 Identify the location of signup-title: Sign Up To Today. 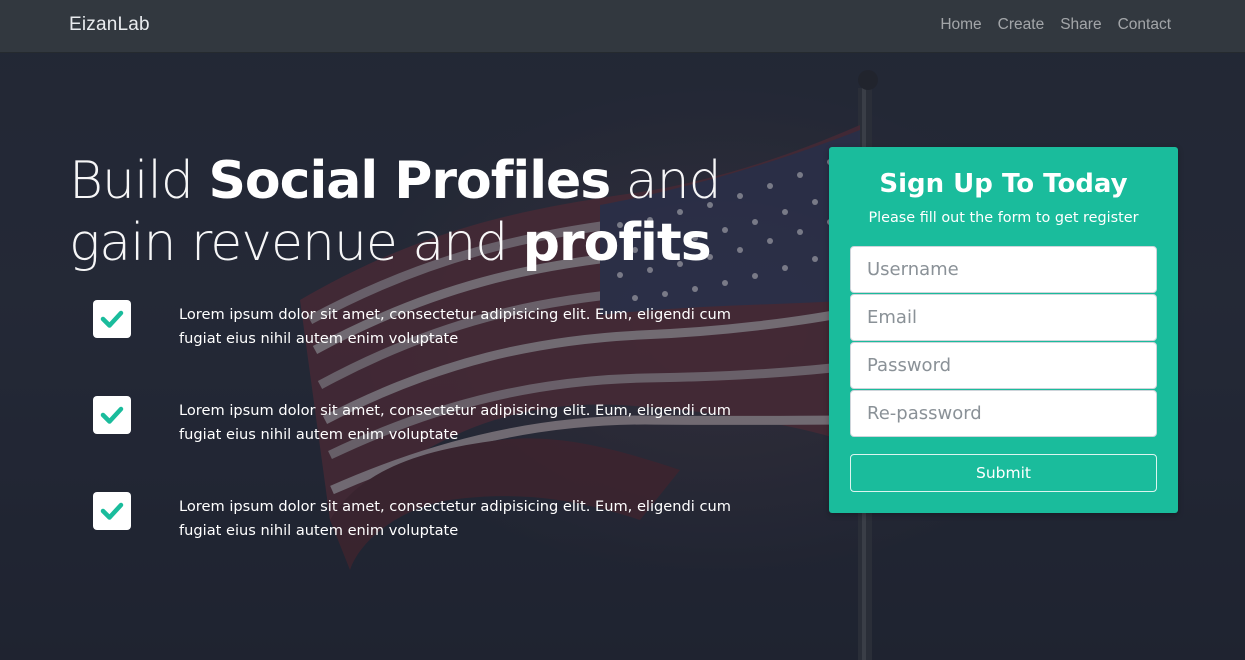
(1003, 184).